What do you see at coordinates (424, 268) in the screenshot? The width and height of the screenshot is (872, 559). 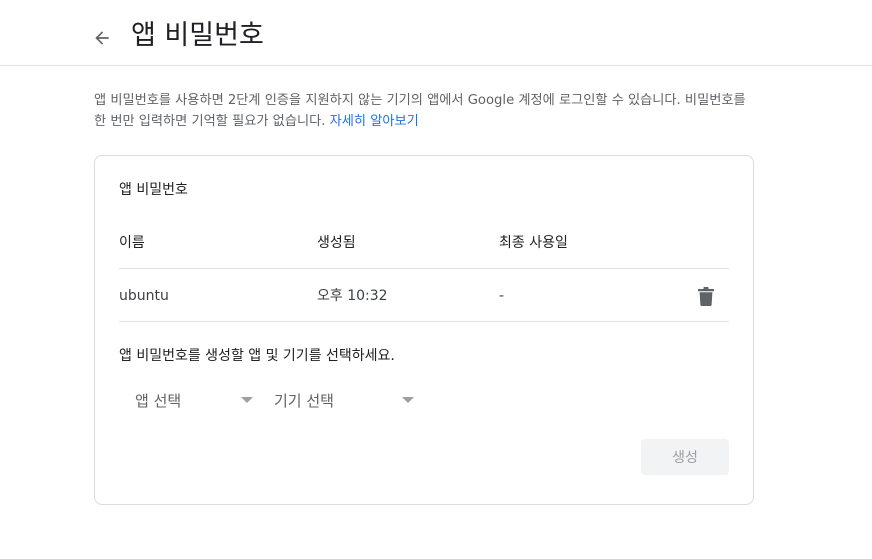 I see `table-divider-top` at bounding box center [424, 268].